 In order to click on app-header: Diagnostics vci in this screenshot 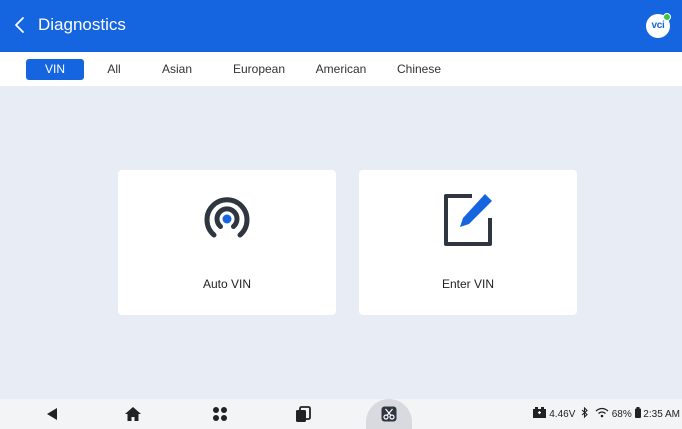, I will do `click(341, 26)`.